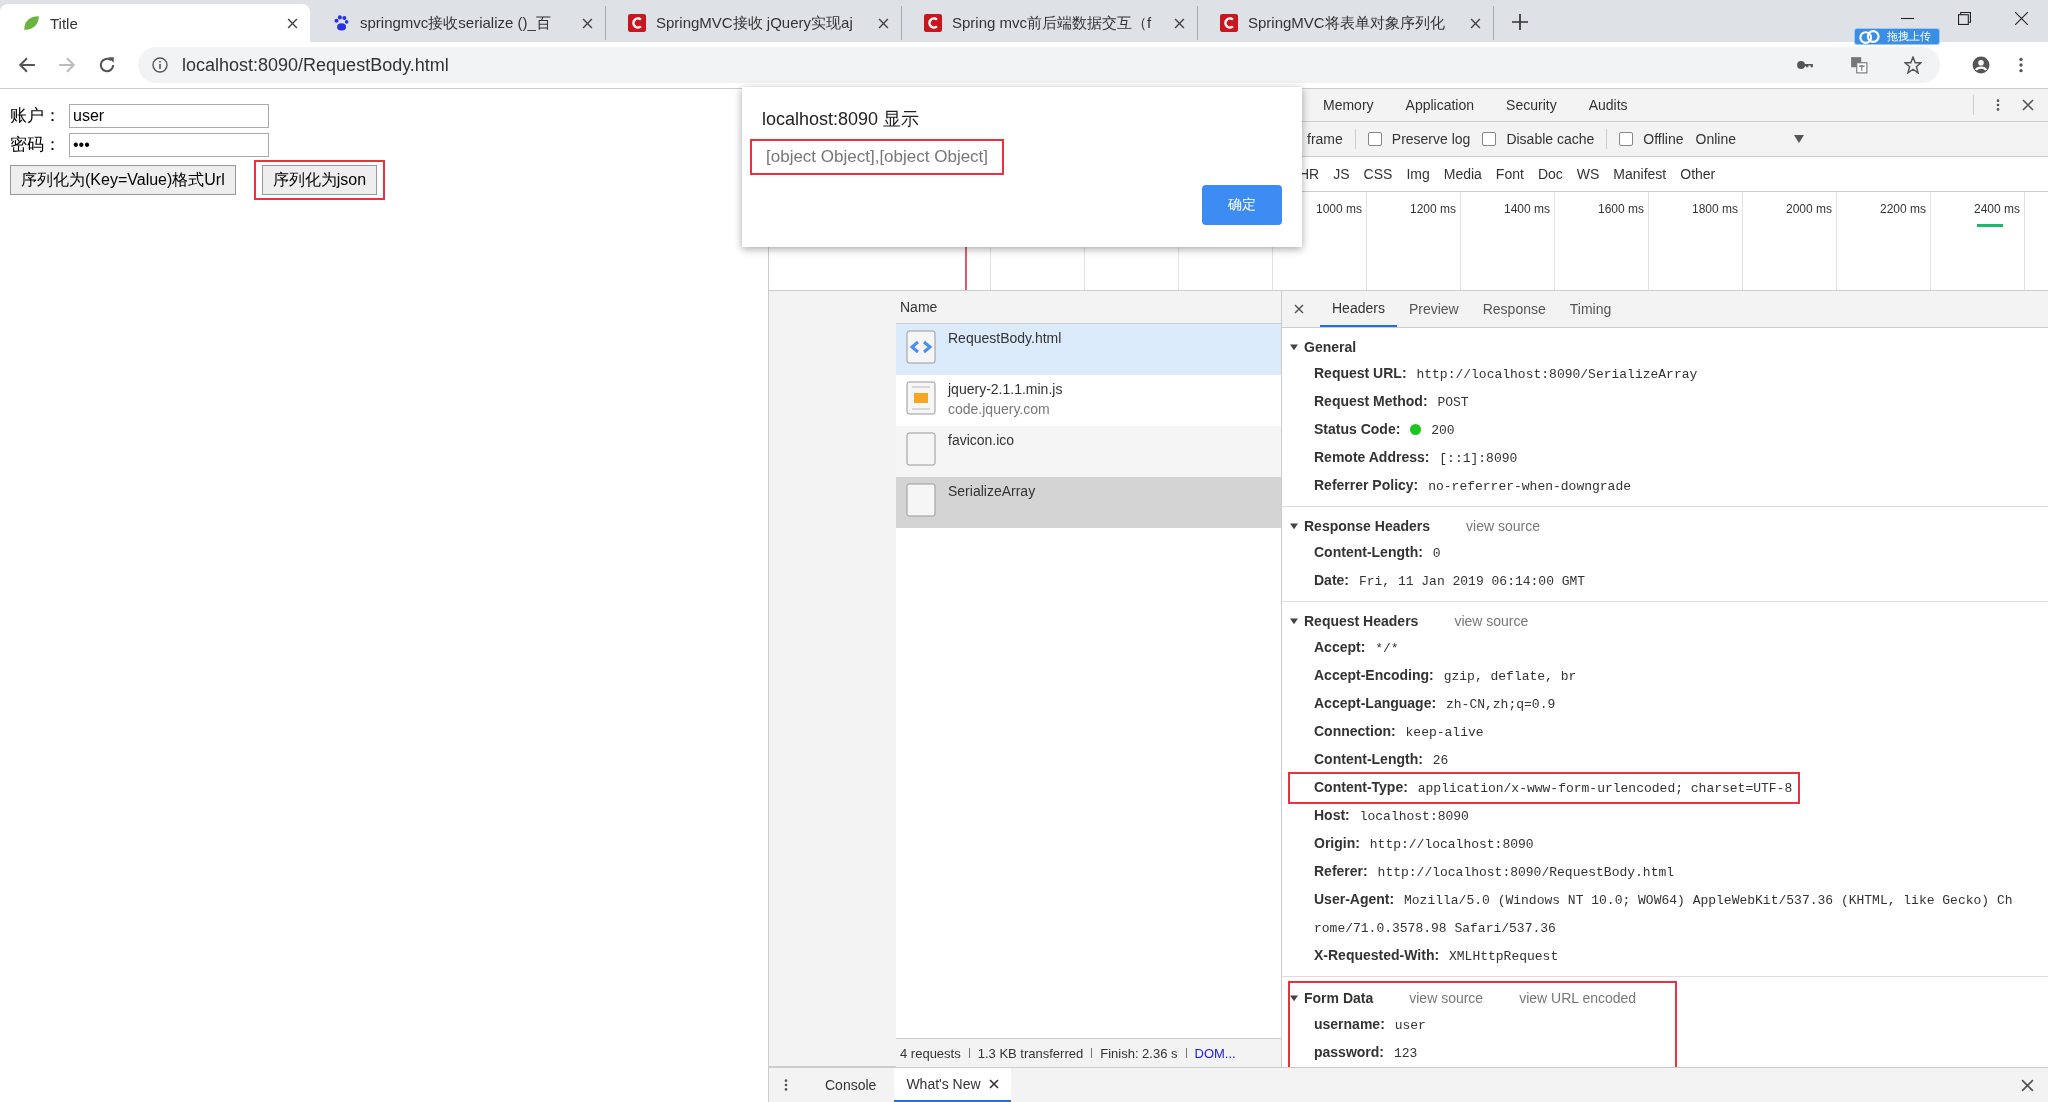 The width and height of the screenshot is (2048, 1102). I want to click on time-label: 2200 ms, so click(1902, 209).